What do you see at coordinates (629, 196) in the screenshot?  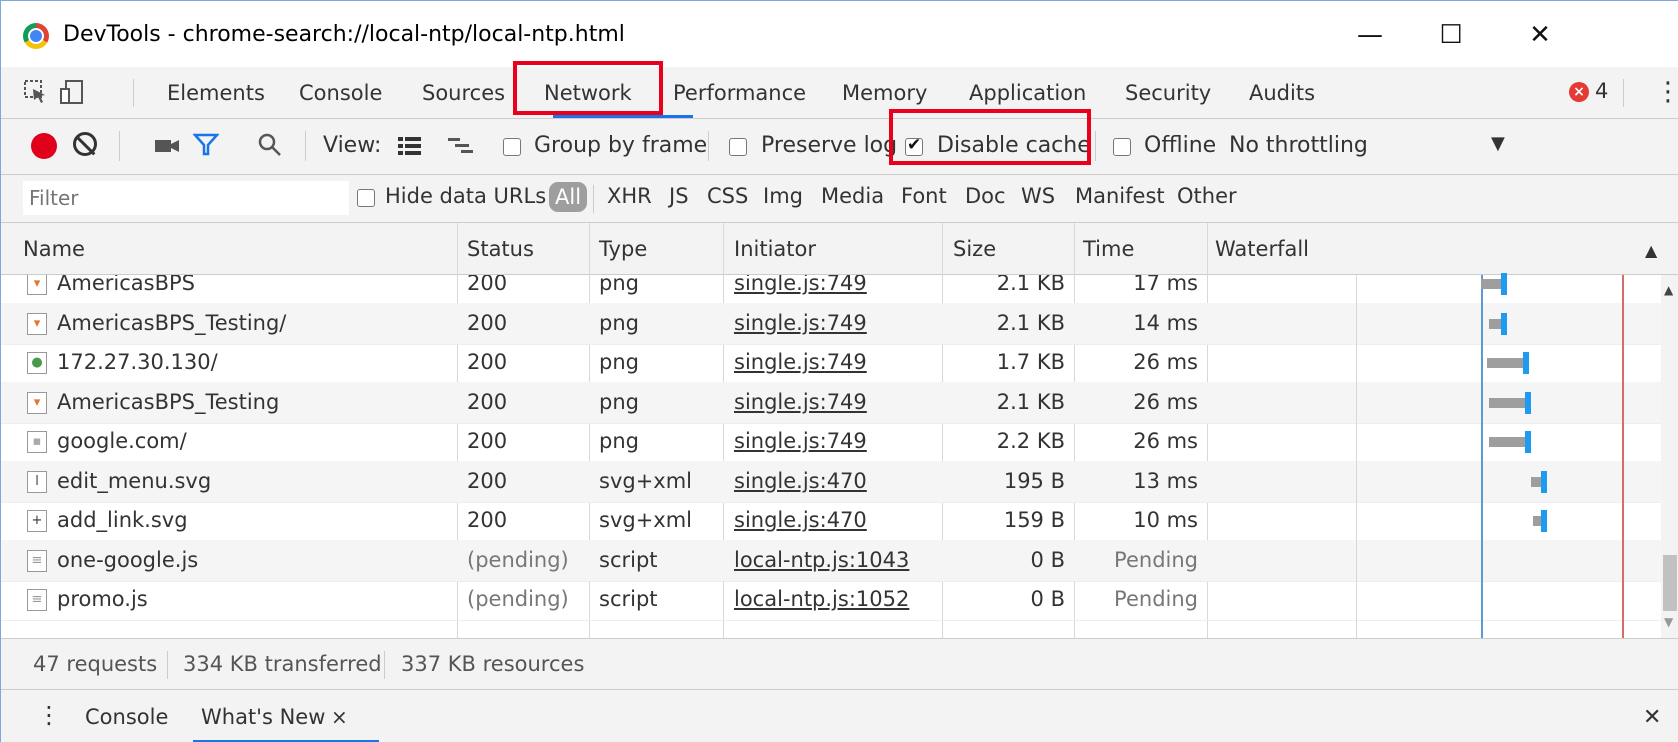 I see `filter-type-xhr: XHR` at bounding box center [629, 196].